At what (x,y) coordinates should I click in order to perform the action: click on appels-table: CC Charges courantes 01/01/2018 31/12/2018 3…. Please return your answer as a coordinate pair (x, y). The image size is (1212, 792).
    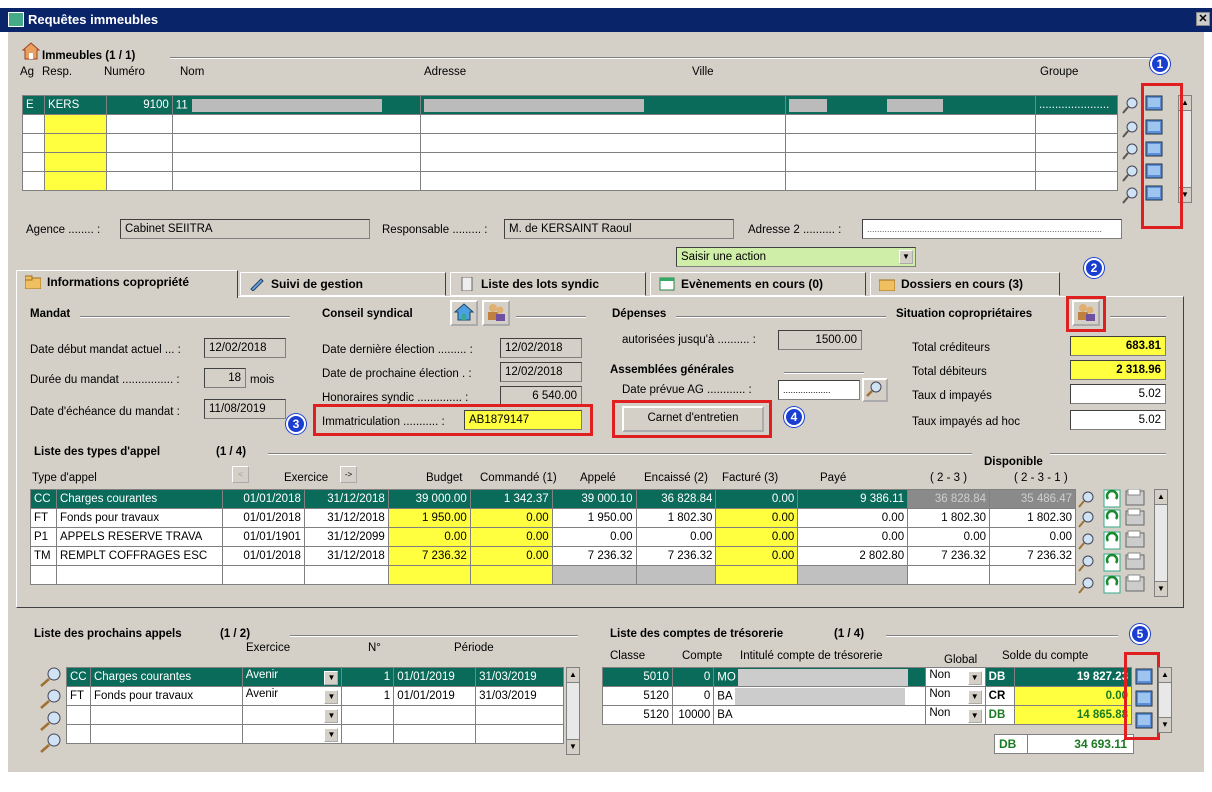
    Looking at the image, I should click on (553, 537).